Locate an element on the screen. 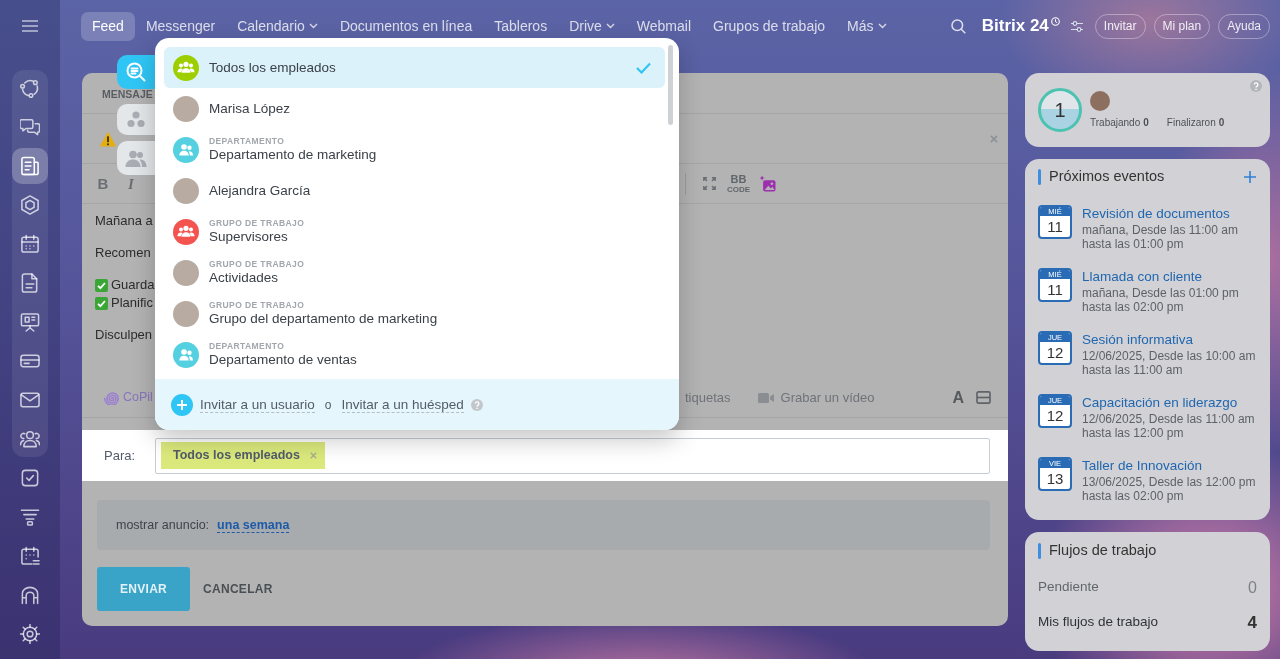 Image resolution: width=1280 pixels, height=659 pixels. settings-icon is located at coordinates (30, 634).